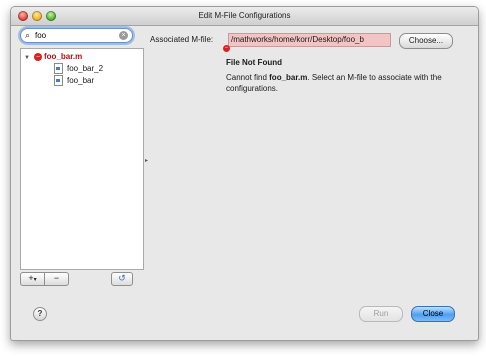 This screenshot has height=361, width=486. I want to click on help-button: ?, so click(40, 314).